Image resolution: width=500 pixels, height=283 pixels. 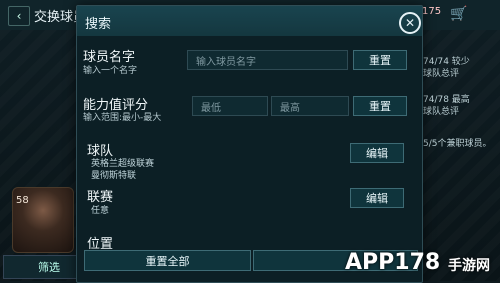 What do you see at coordinates (22, 200) in the screenshot?
I see `player-rating: 58` at bounding box center [22, 200].